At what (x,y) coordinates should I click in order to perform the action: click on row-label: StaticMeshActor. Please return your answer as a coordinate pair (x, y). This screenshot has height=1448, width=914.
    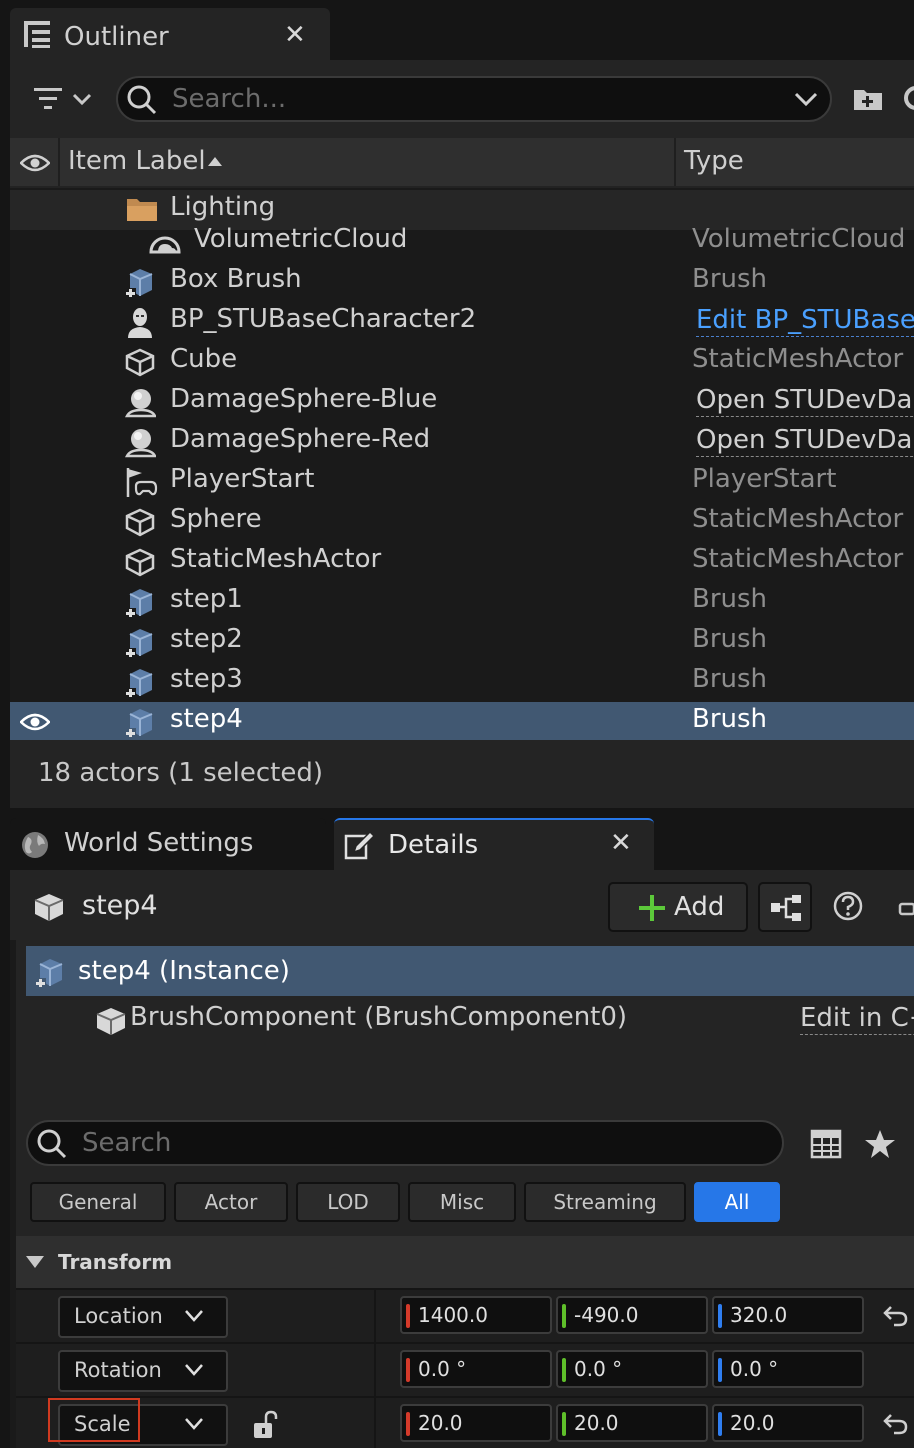
    Looking at the image, I should click on (276, 559).